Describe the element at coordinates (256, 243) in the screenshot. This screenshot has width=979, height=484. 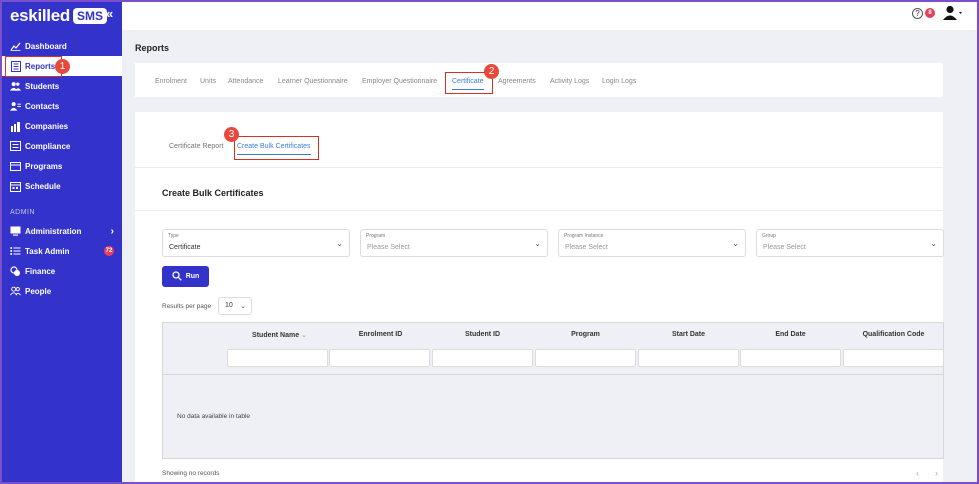
I see `type-select: Type Certificate ⌄` at that location.